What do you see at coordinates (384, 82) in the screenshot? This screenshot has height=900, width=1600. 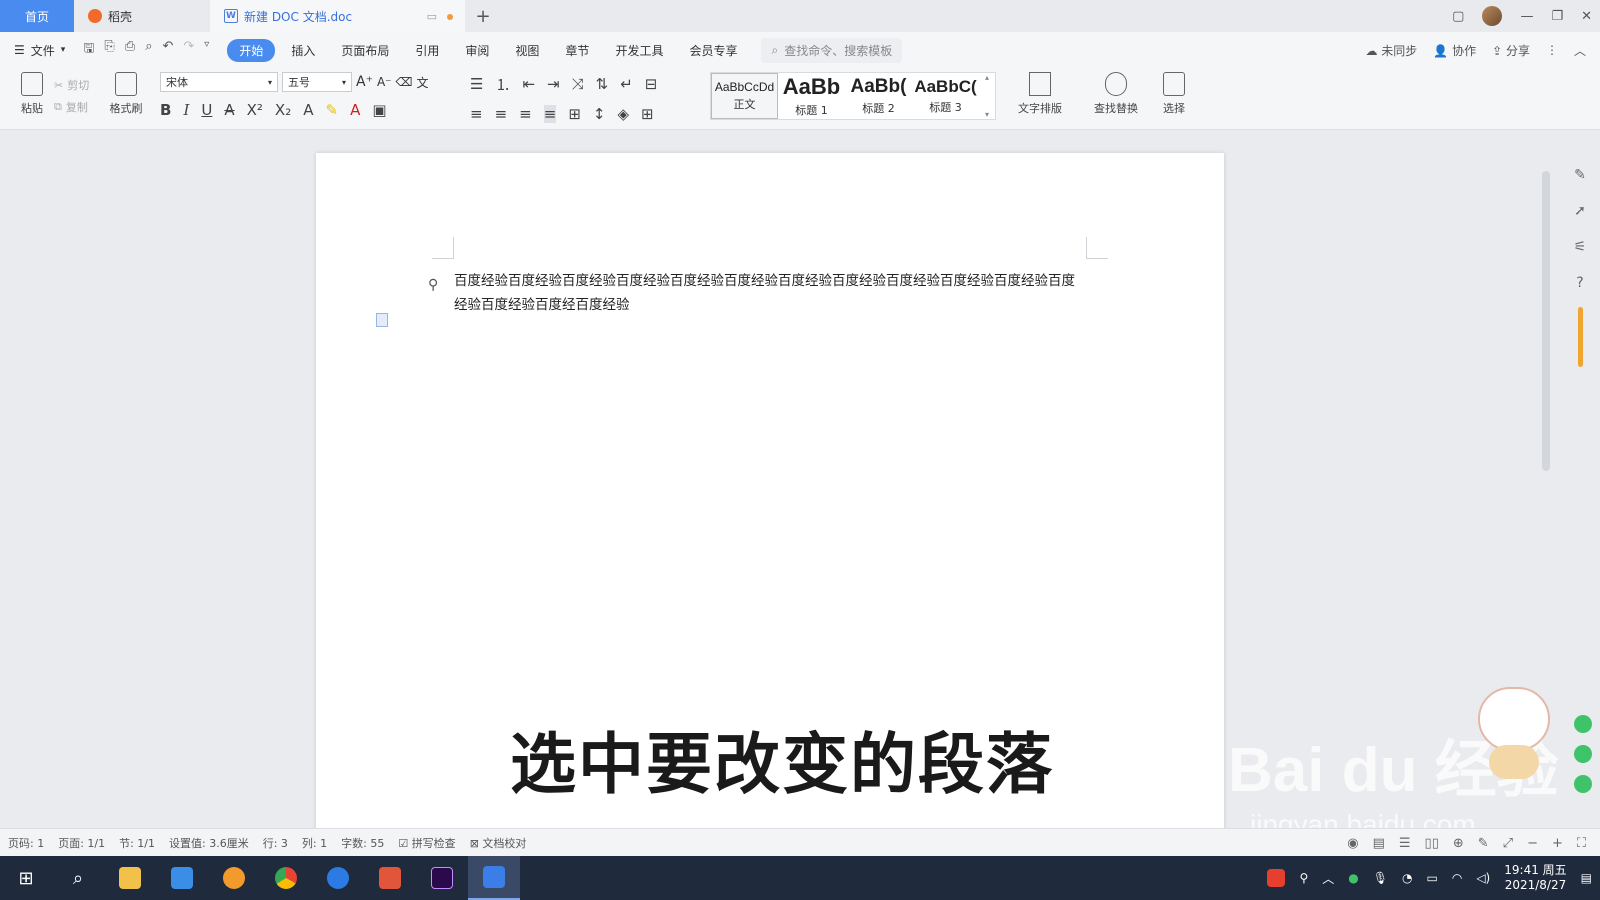 I see `shrink-font-icon: A⁻` at bounding box center [384, 82].